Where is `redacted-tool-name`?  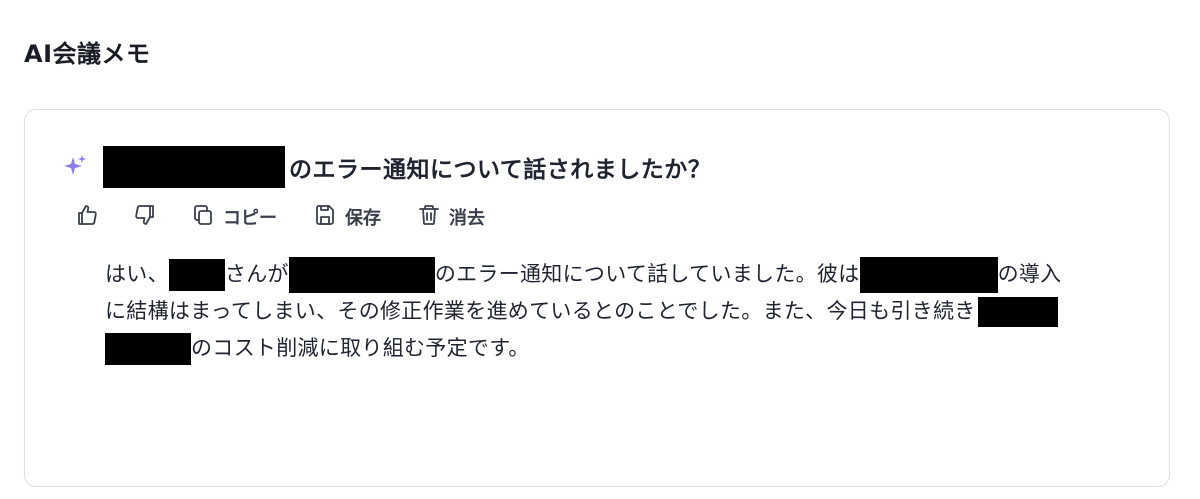
redacted-tool-name is located at coordinates (928, 274).